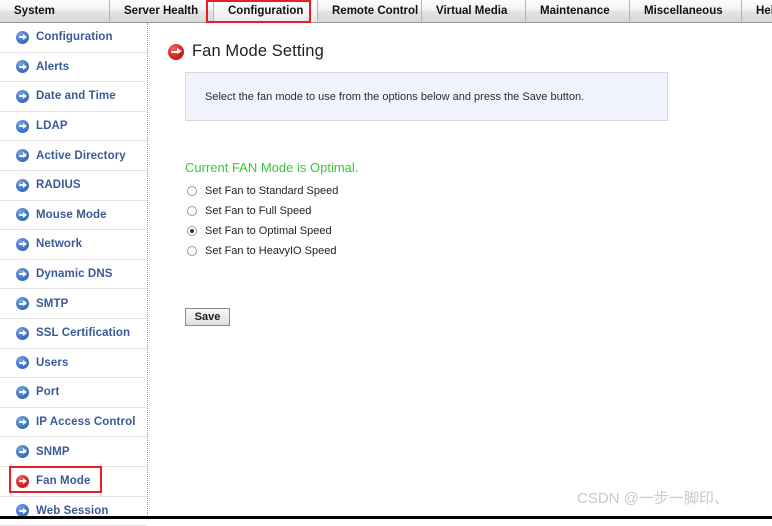  Describe the element at coordinates (73, 127) in the screenshot. I see `sidebar-item-ldap: LDAP` at that location.